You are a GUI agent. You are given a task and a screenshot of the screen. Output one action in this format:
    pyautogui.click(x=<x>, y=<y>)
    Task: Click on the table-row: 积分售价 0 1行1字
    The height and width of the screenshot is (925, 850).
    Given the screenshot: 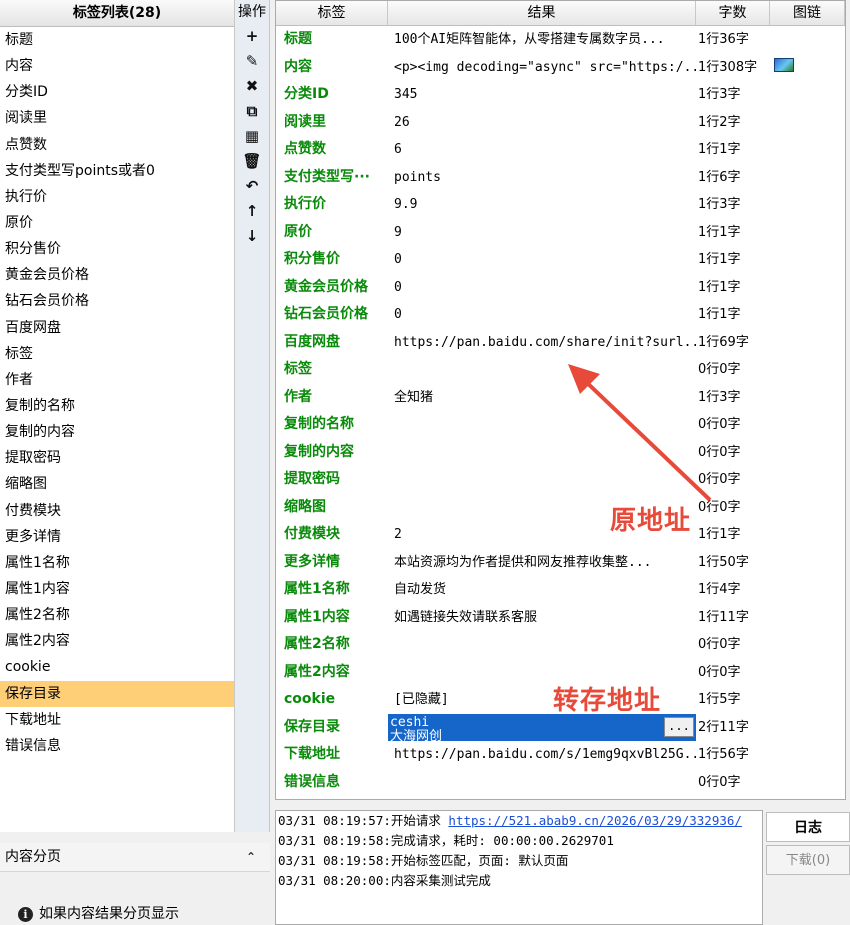 What is the action you would take?
    pyautogui.click(x=560, y=260)
    